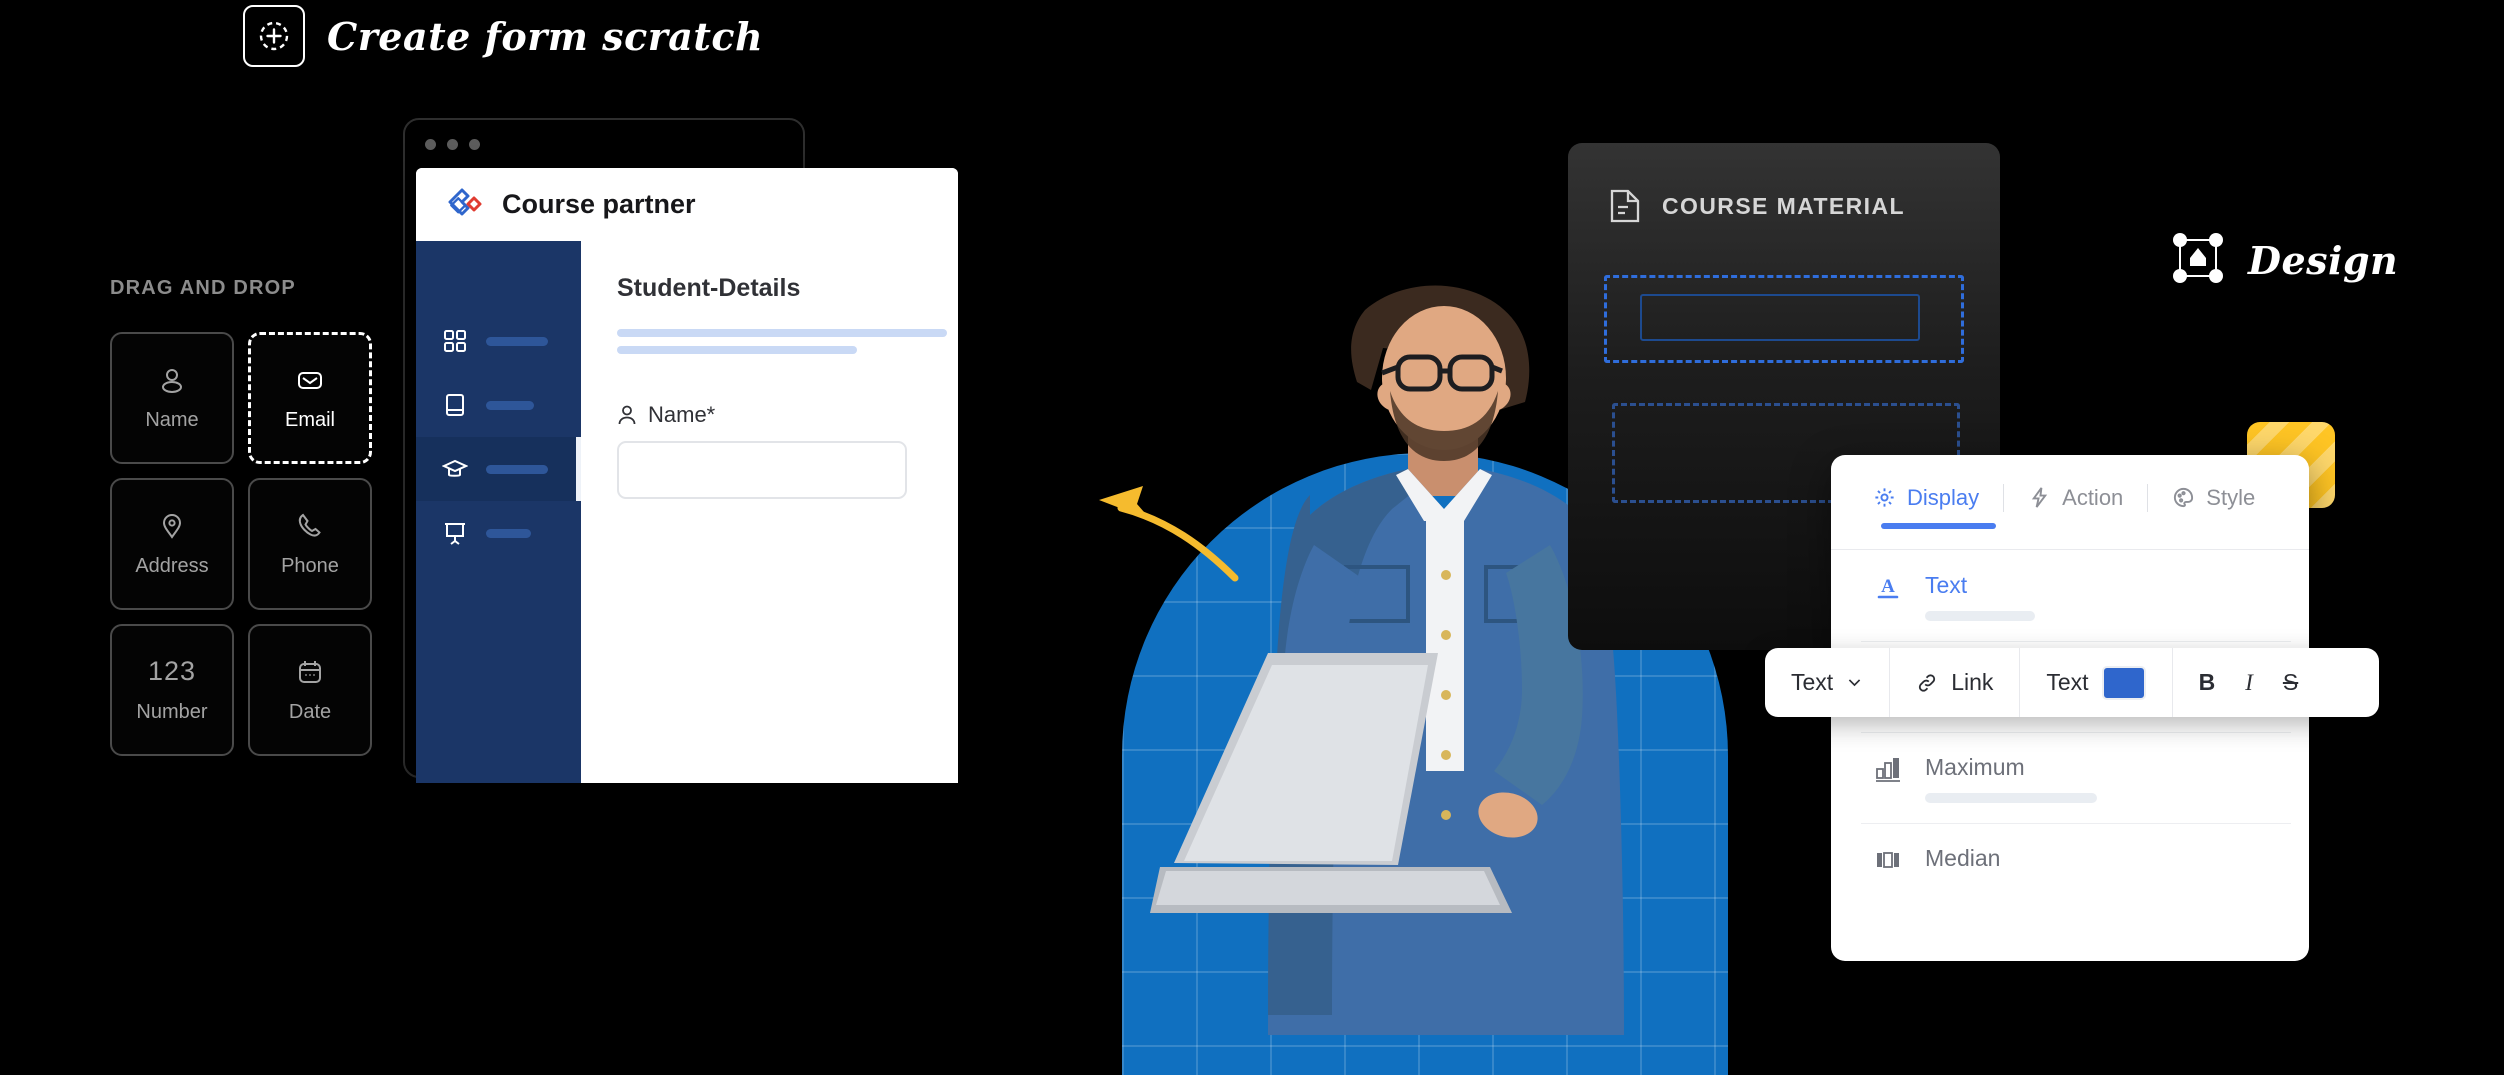 The width and height of the screenshot is (2504, 1075). I want to click on palette-card-phone: Phone, so click(310, 544).